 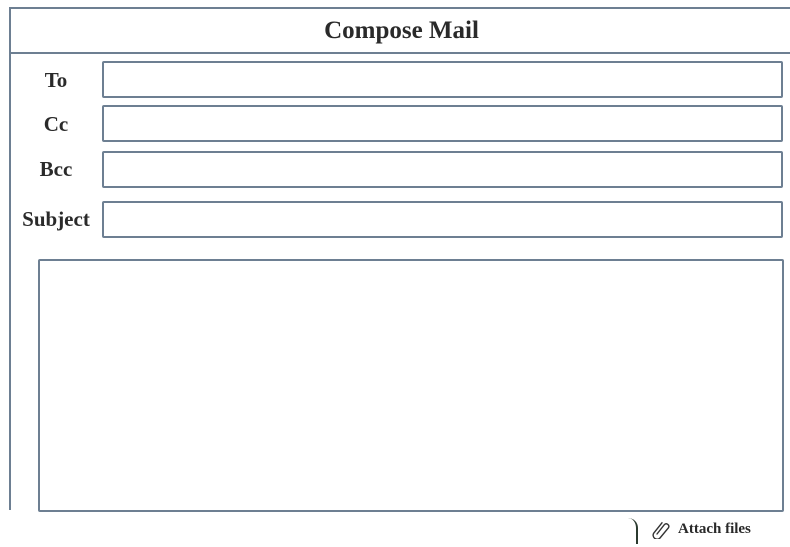 What do you see at coordinates (442, 219) in the screenshot?
I see `subject-field` at bounding box center [442, 219].